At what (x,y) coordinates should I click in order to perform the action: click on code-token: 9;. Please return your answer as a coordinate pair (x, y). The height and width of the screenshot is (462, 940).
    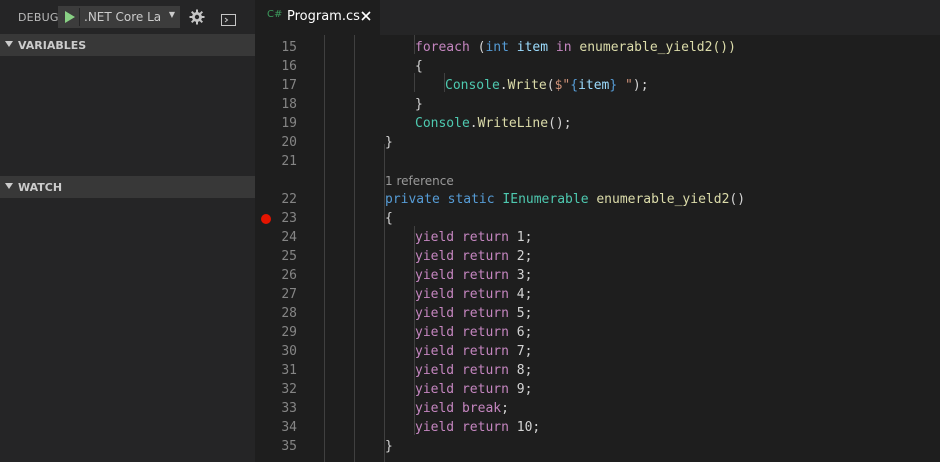
    Looking at the image, I should click on (520, 389).